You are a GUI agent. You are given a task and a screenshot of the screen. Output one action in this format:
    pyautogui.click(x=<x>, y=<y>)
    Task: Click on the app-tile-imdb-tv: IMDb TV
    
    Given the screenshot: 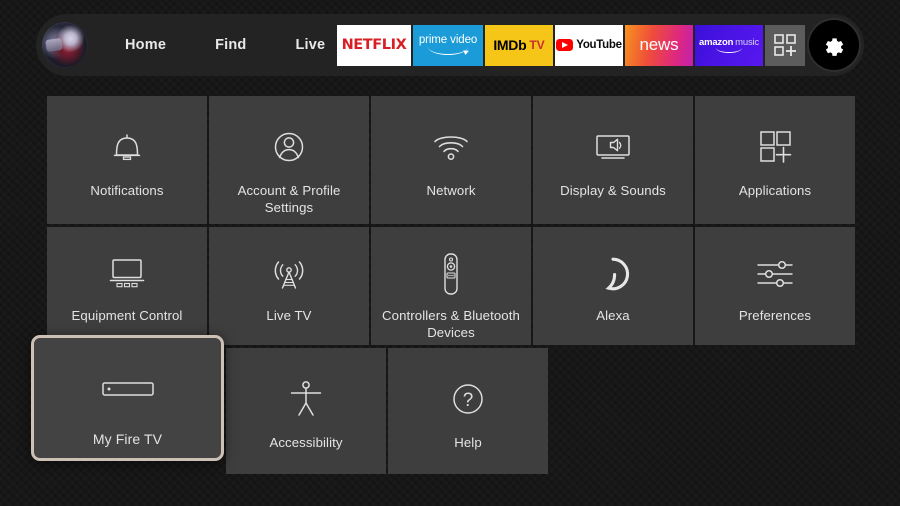 What is the action you would take?
    pyautogui.click(x=519, y=45)
    